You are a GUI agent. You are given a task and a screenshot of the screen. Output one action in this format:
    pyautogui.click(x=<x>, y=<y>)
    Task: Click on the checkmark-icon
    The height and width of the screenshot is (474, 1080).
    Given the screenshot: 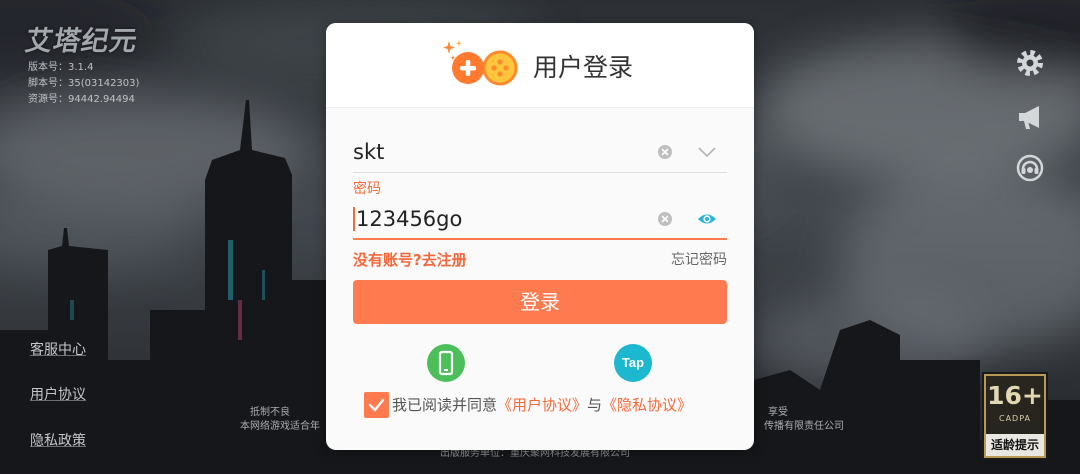 What is the action you would take?
    pyautogui.click(x=376, y=405)
    